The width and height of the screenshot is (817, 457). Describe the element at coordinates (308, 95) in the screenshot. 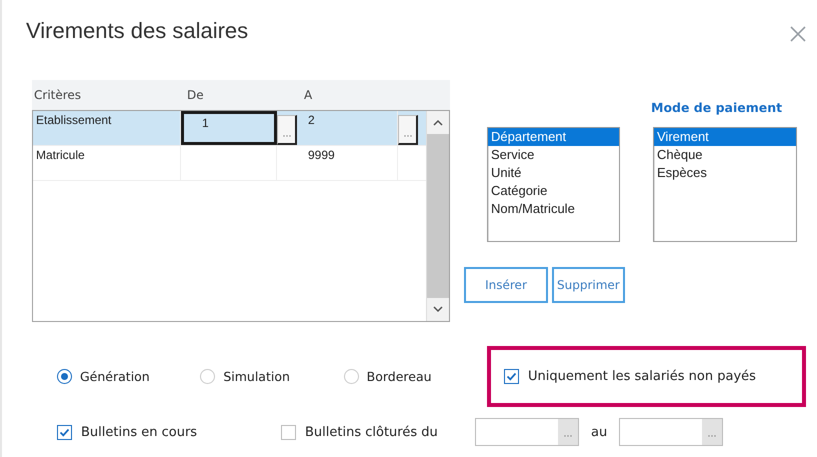

I see `column-header: A` at that location.